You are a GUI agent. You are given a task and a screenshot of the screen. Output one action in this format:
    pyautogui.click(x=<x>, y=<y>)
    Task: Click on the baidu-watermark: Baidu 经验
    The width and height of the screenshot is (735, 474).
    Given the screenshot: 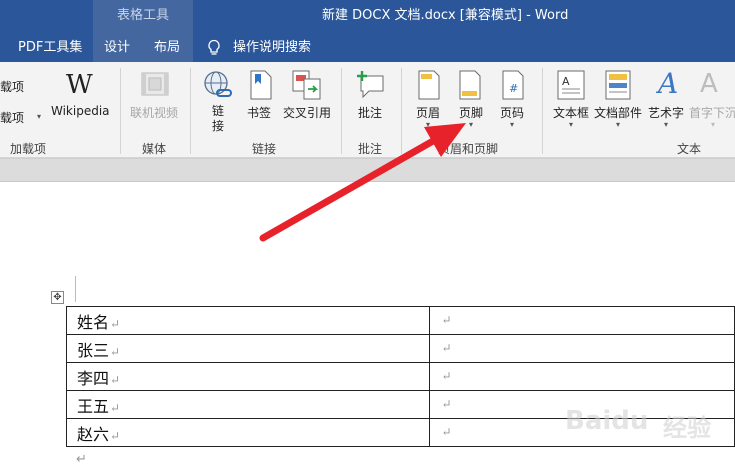 What is the action you would take?
    pyautogui.click(x=650, y=434)
    